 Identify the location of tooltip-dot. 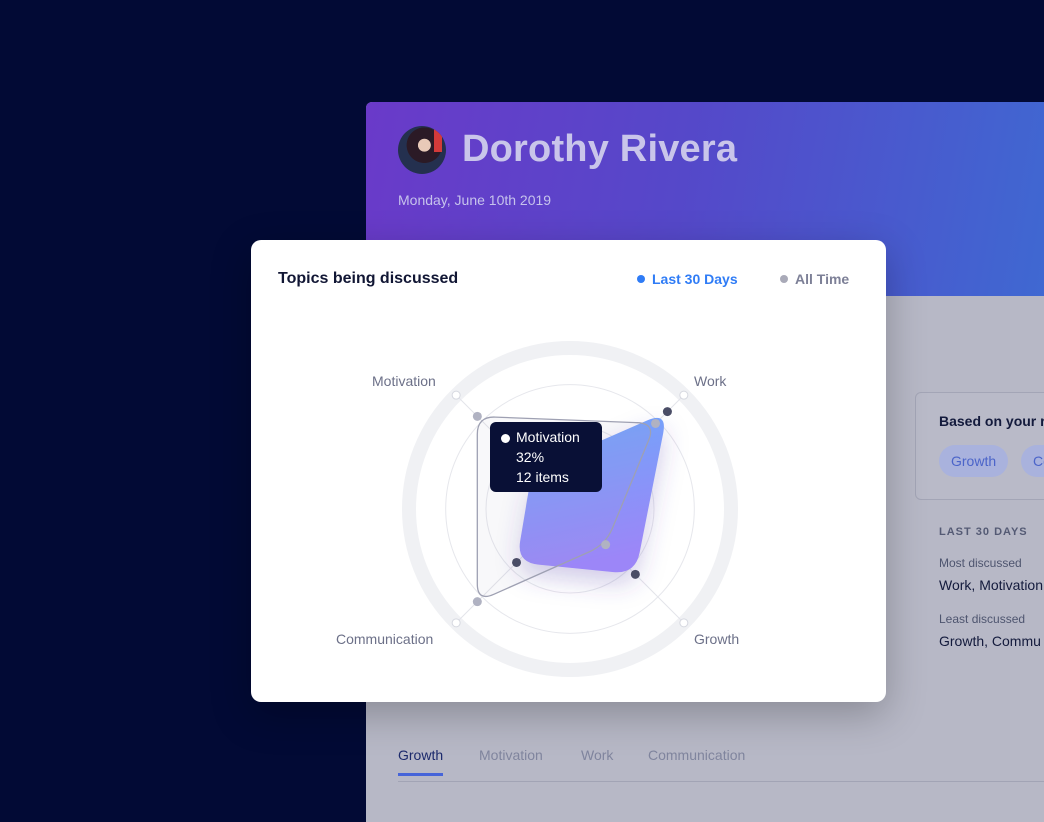
(505, 438).